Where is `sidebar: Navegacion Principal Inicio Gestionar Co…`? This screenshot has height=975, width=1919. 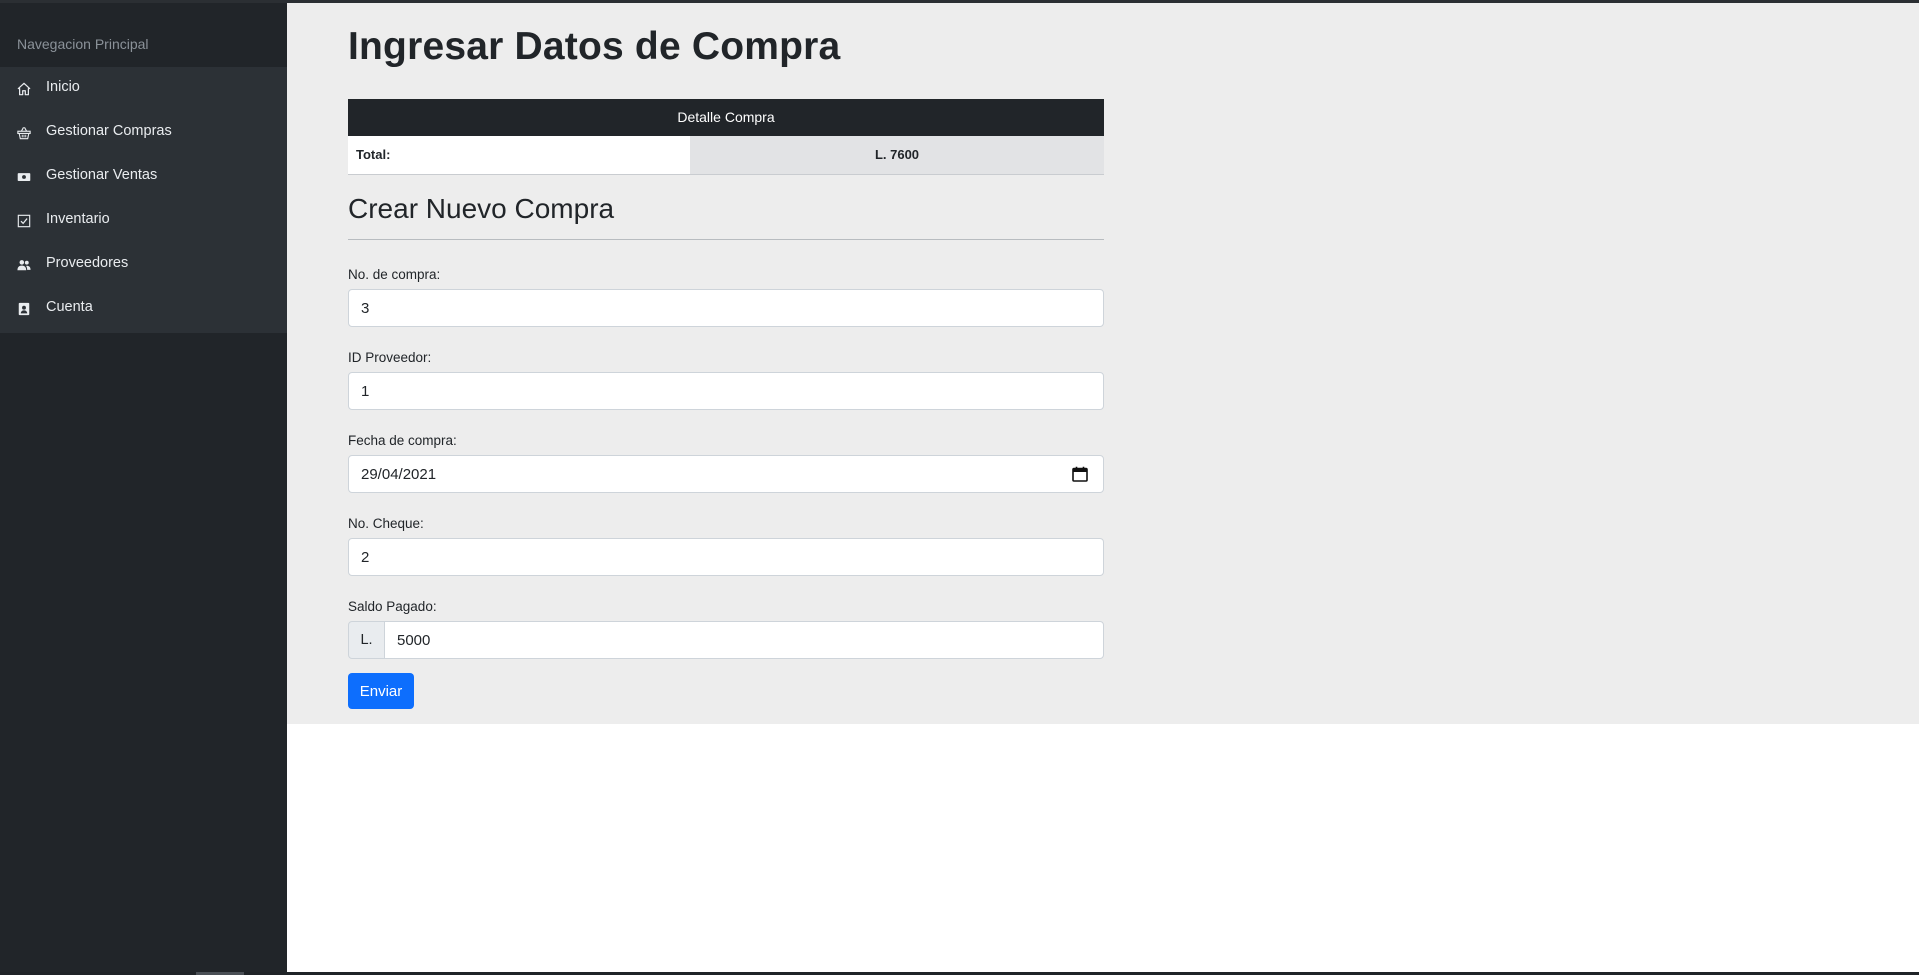 sidebar: Navegacion Principal Inicio Gestionar Co… is located at coordinates (143, 487).